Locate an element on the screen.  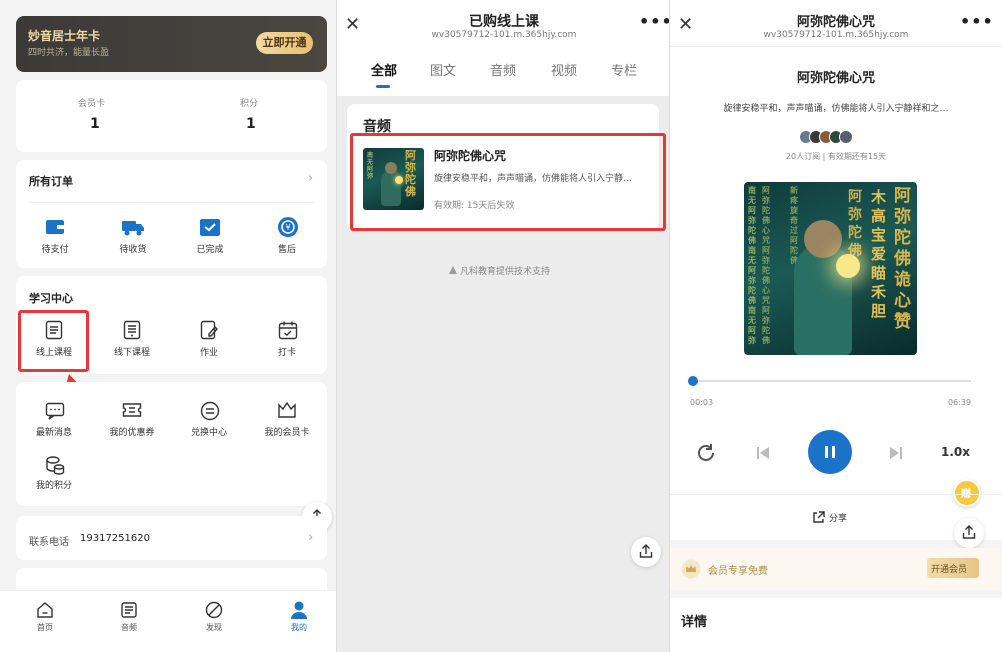
track-title: 阿弥陀佛心咒 is located at coordinates (835, 78).